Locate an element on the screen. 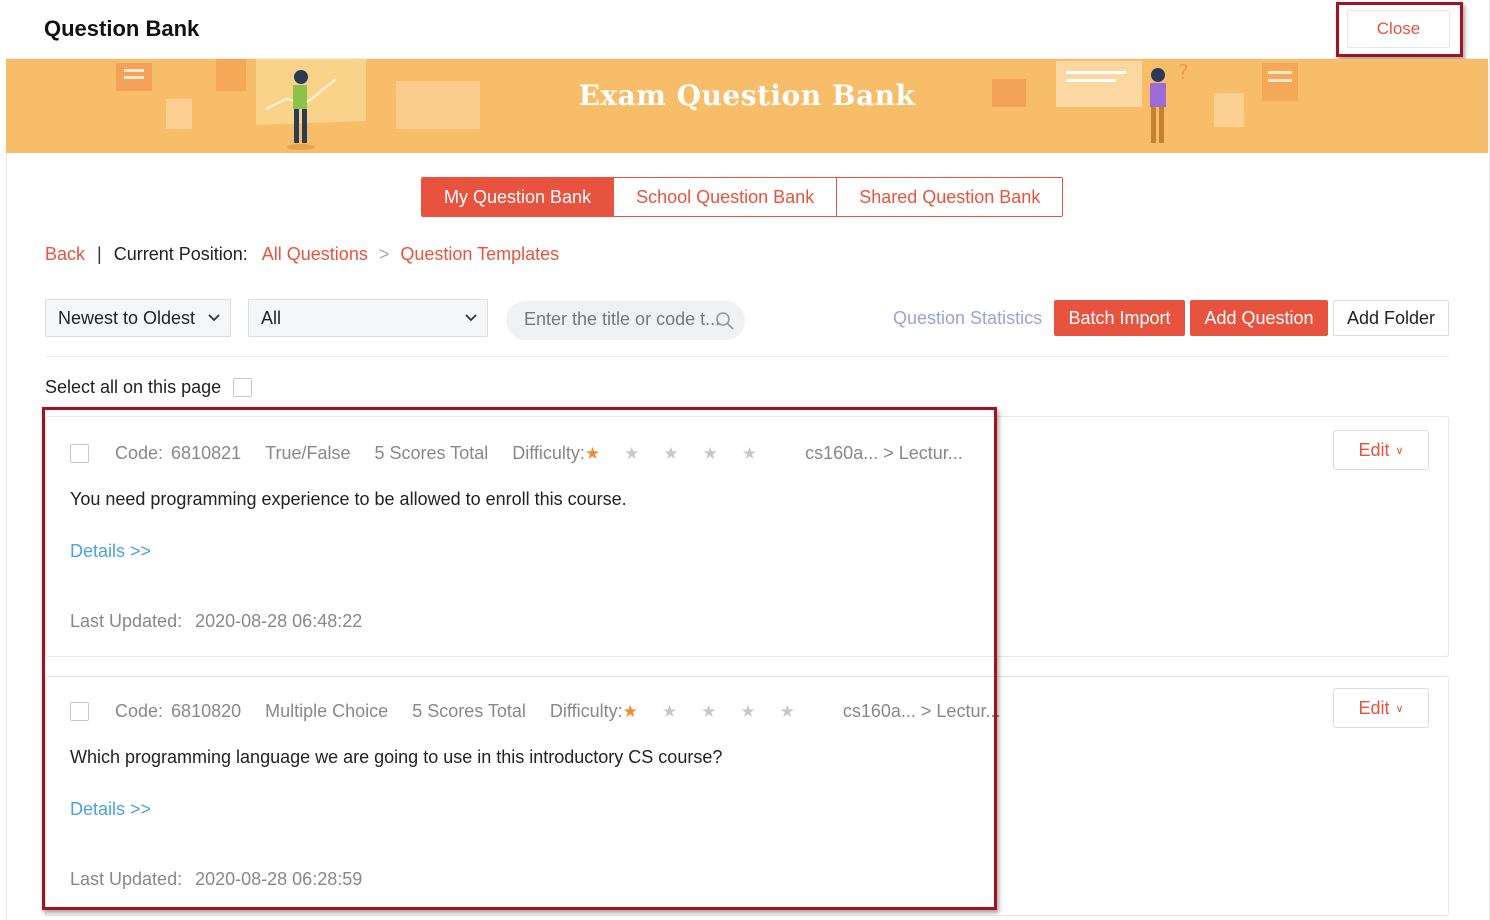 The image size is (1490, 920). last-updated-value: 2020-08-28 06:48:22 is located at coordinates (279, 621).